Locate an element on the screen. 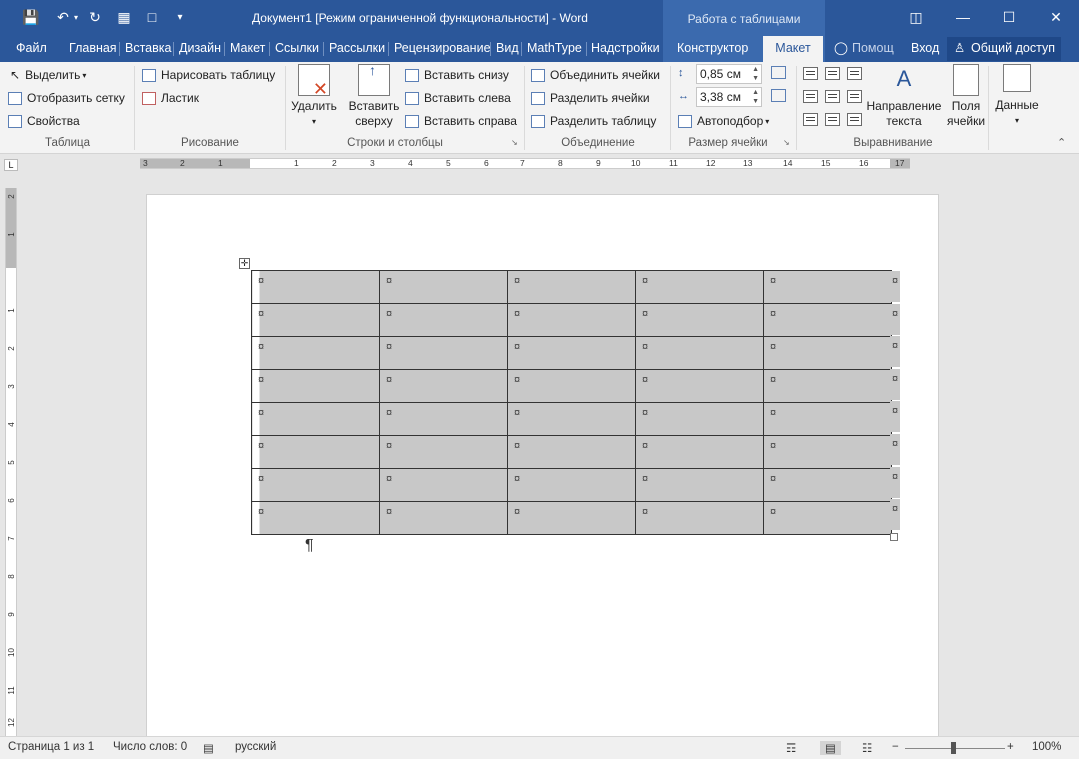 The image size is (1079, 759). insert-right-button: Вставить справа is located at coordinates (461, 121).